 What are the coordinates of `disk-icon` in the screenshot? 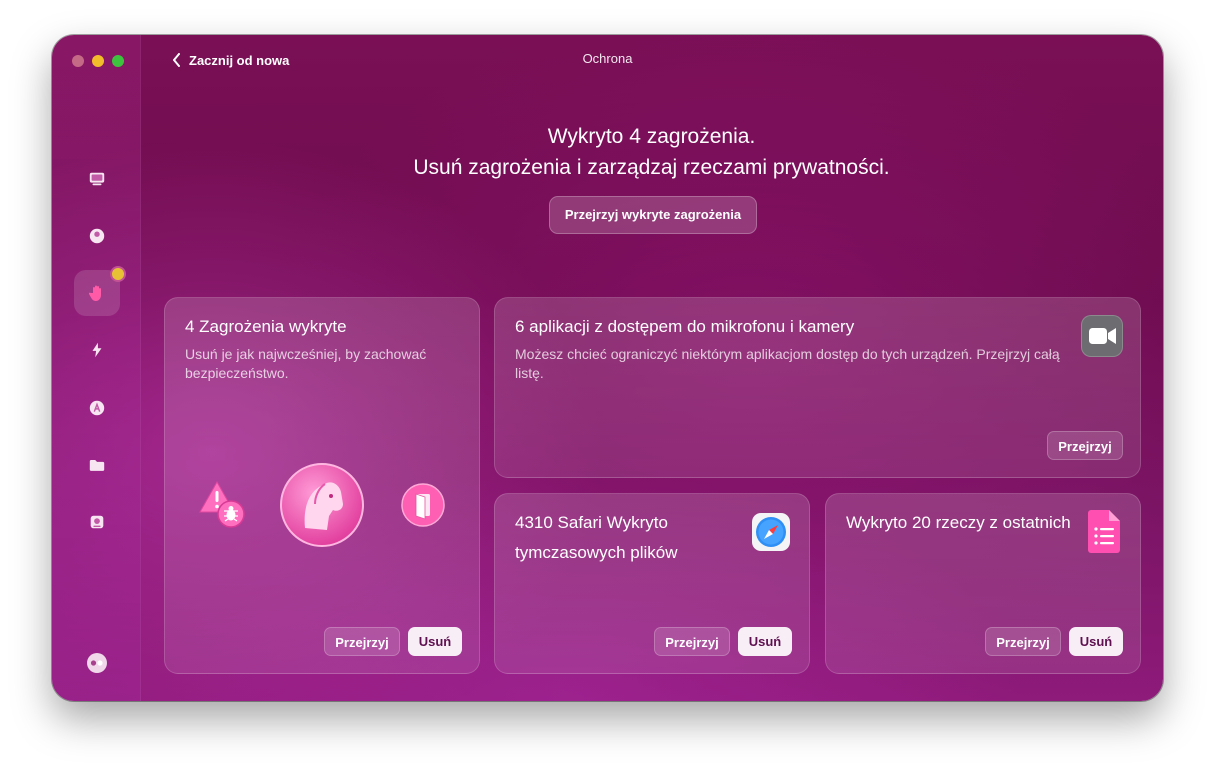 It's located at (97, 522).